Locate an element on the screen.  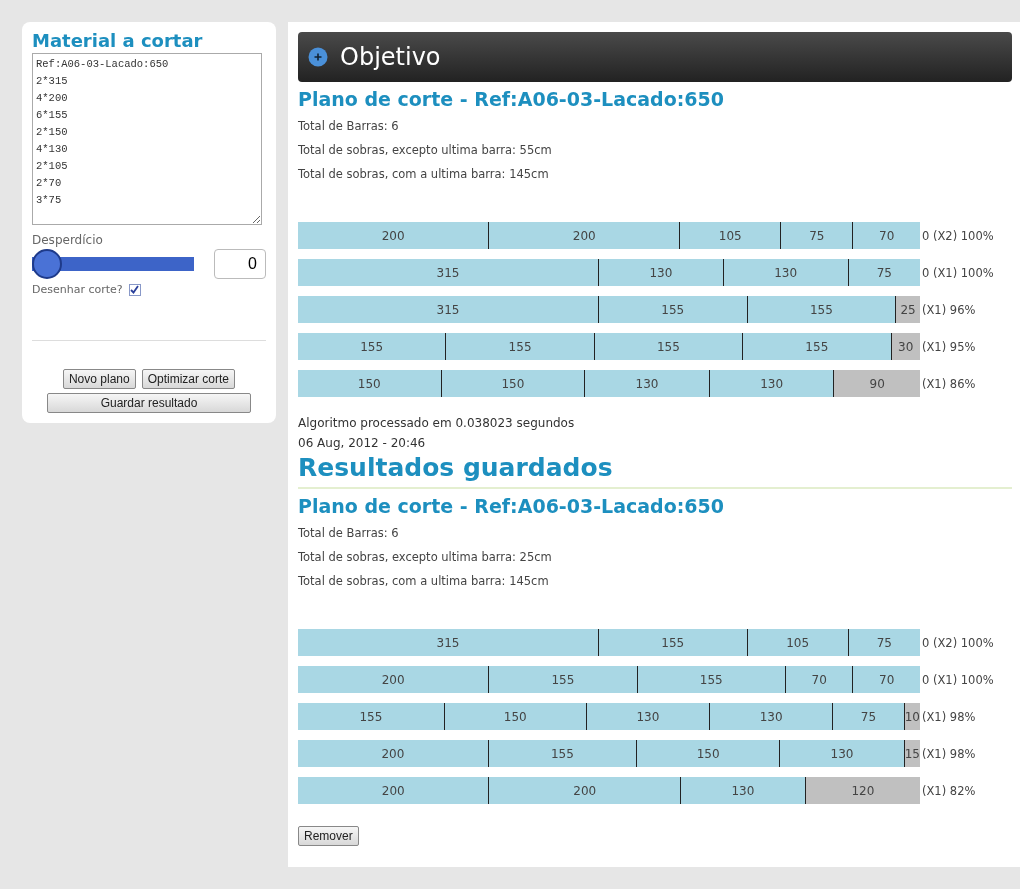
remove-button: Remover is located at coordinates (328, 836).